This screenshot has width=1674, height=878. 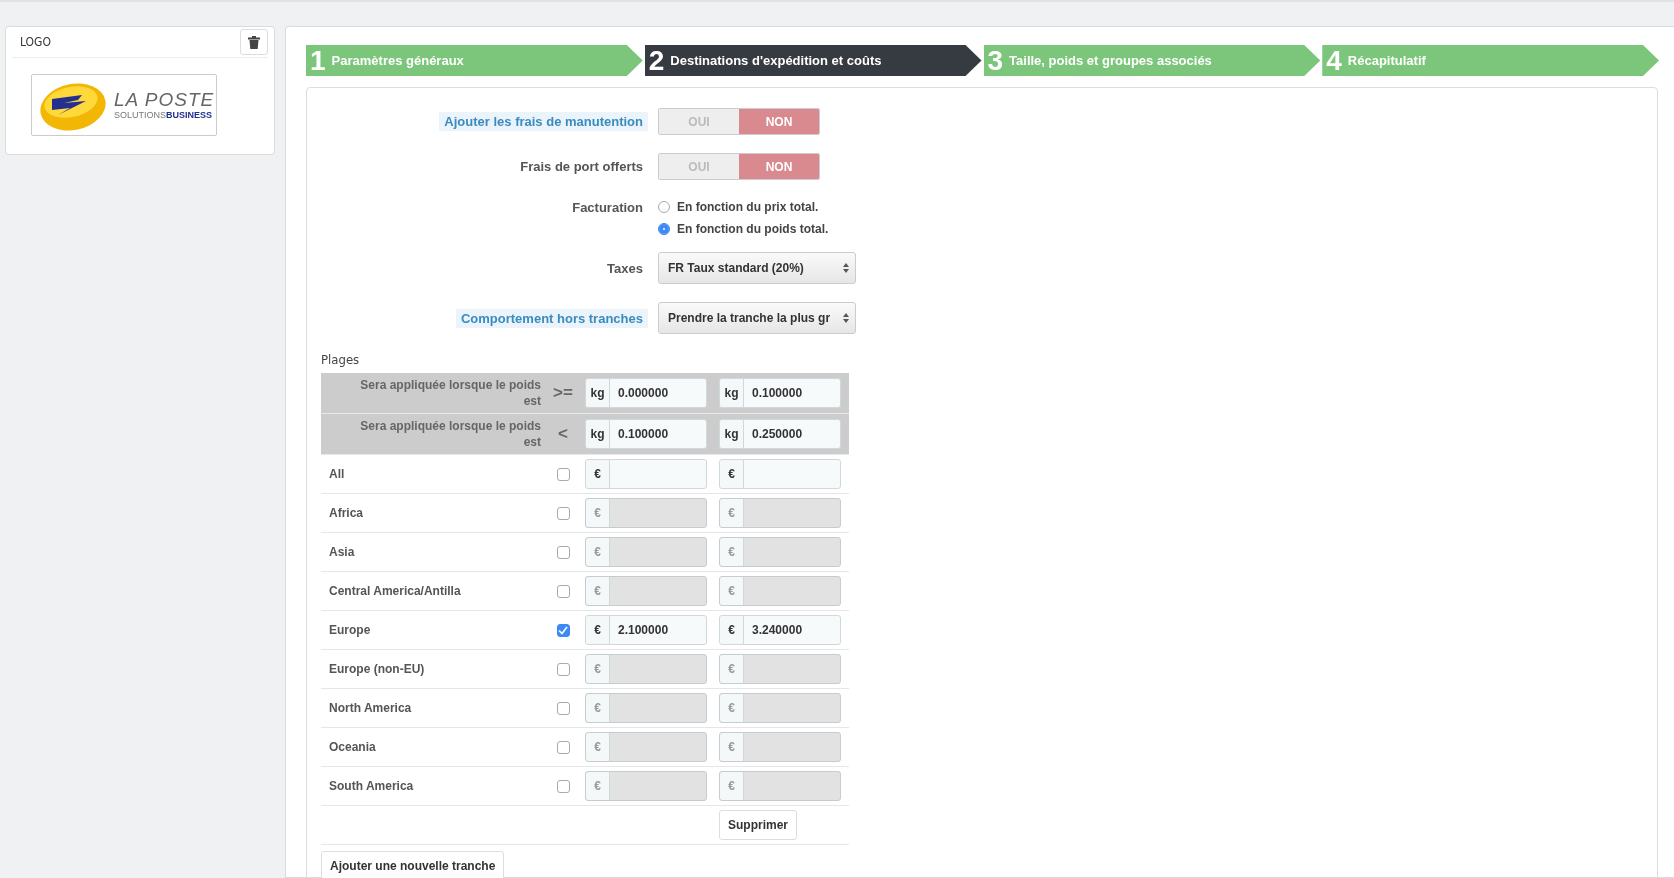 What do you see at coordinates (664, 229) in the screenshot?
I see `radio-button` at bounding box center [664, 229].